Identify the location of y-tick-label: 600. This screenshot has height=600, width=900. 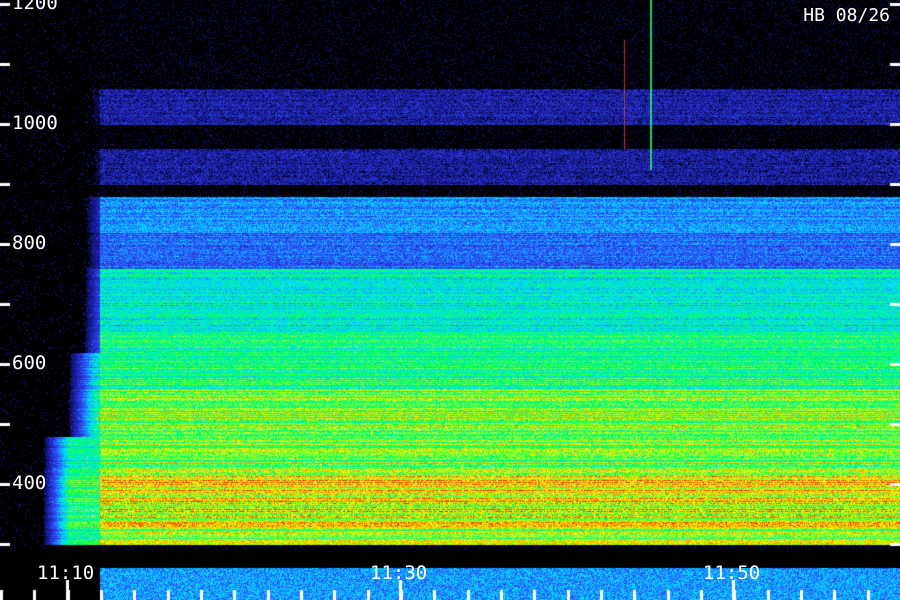
(29, 363).